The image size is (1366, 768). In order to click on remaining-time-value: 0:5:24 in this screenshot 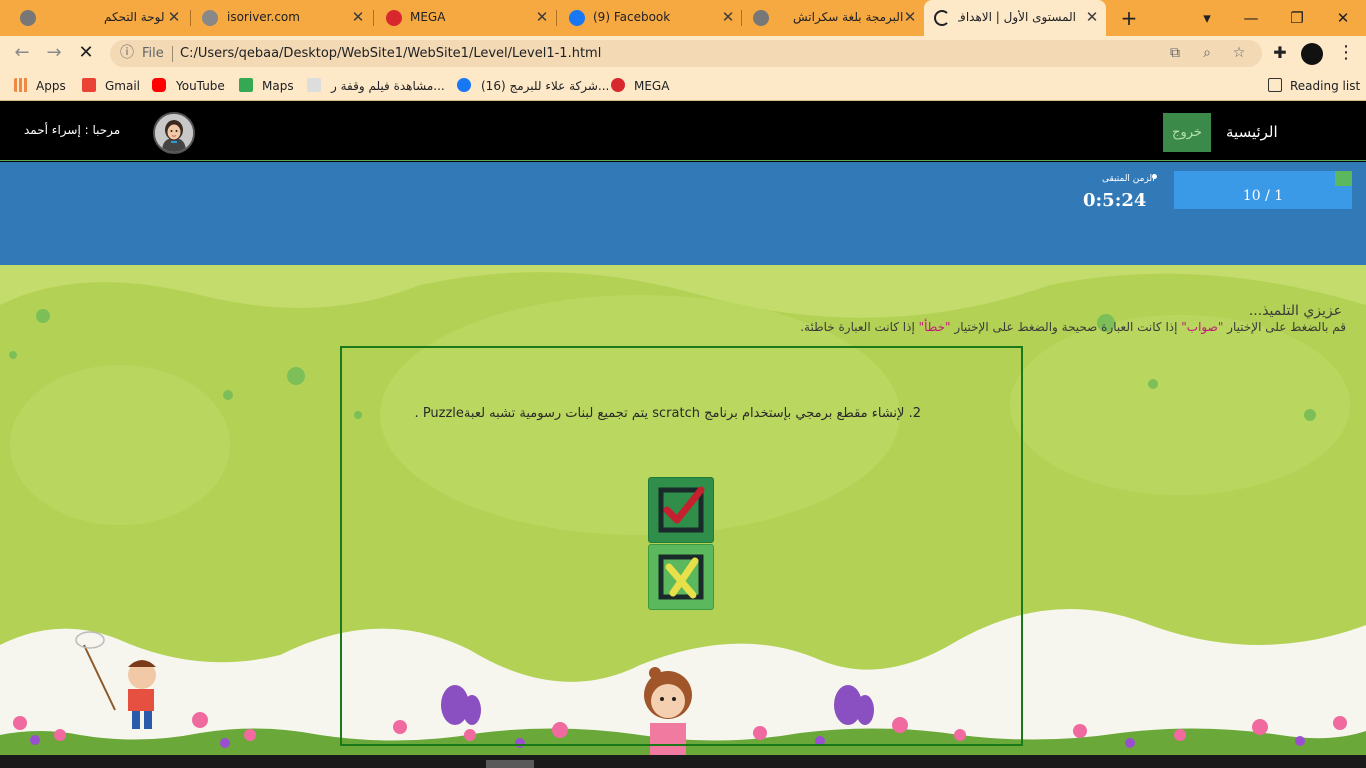, I will do `click(1115, 200)`.